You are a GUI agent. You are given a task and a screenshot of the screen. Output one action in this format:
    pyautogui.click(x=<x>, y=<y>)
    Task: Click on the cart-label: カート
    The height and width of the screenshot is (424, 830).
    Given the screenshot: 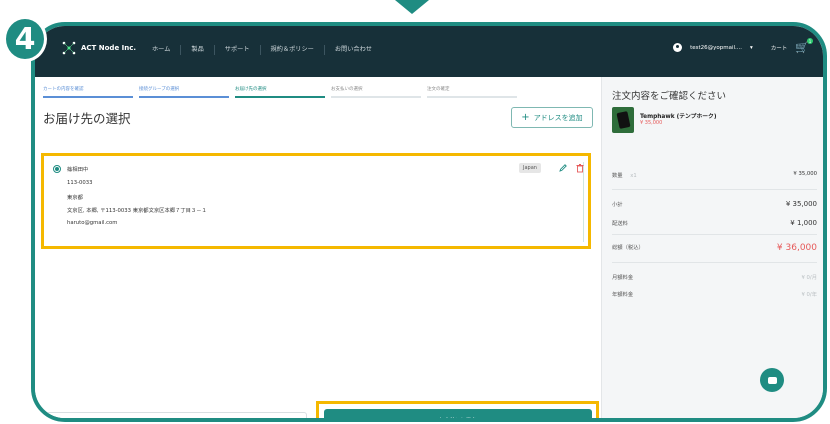 What is the action you would take?
    pyautogui.click(x=779, y=48)
    